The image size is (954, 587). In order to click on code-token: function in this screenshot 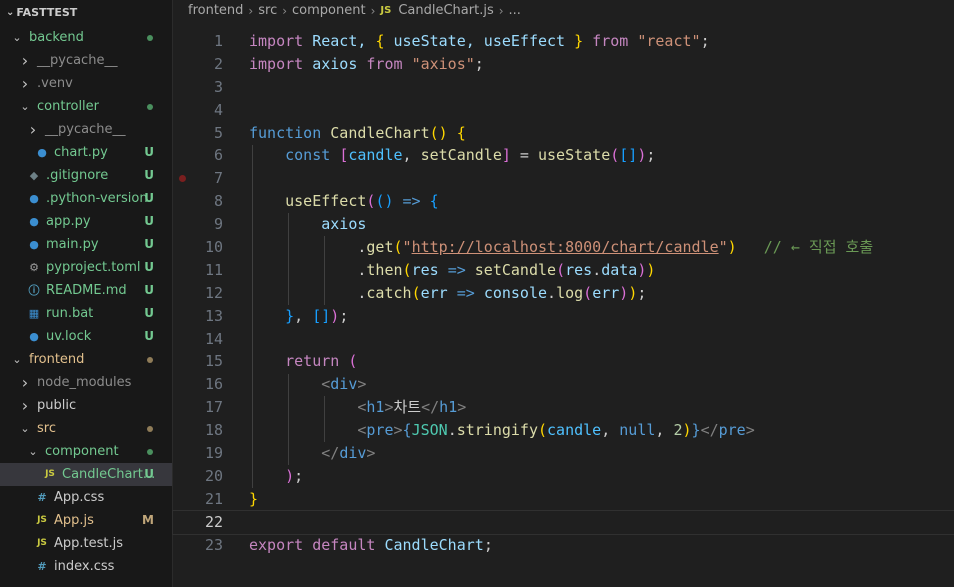, I will do `click(290, 132)`.